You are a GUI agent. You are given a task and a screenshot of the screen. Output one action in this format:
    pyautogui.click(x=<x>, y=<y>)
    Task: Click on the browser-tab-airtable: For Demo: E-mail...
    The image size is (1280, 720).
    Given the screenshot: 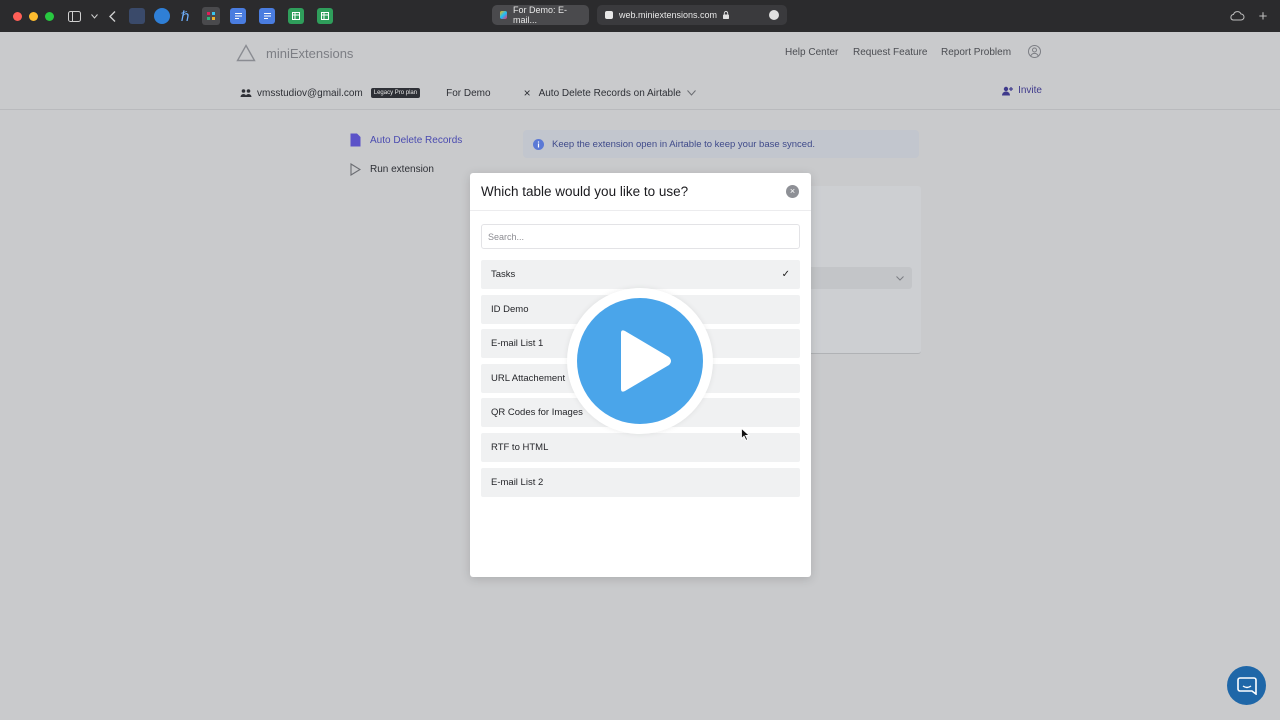 What is the action you would take?
    pyautogui.click(x=540, y=15)
    